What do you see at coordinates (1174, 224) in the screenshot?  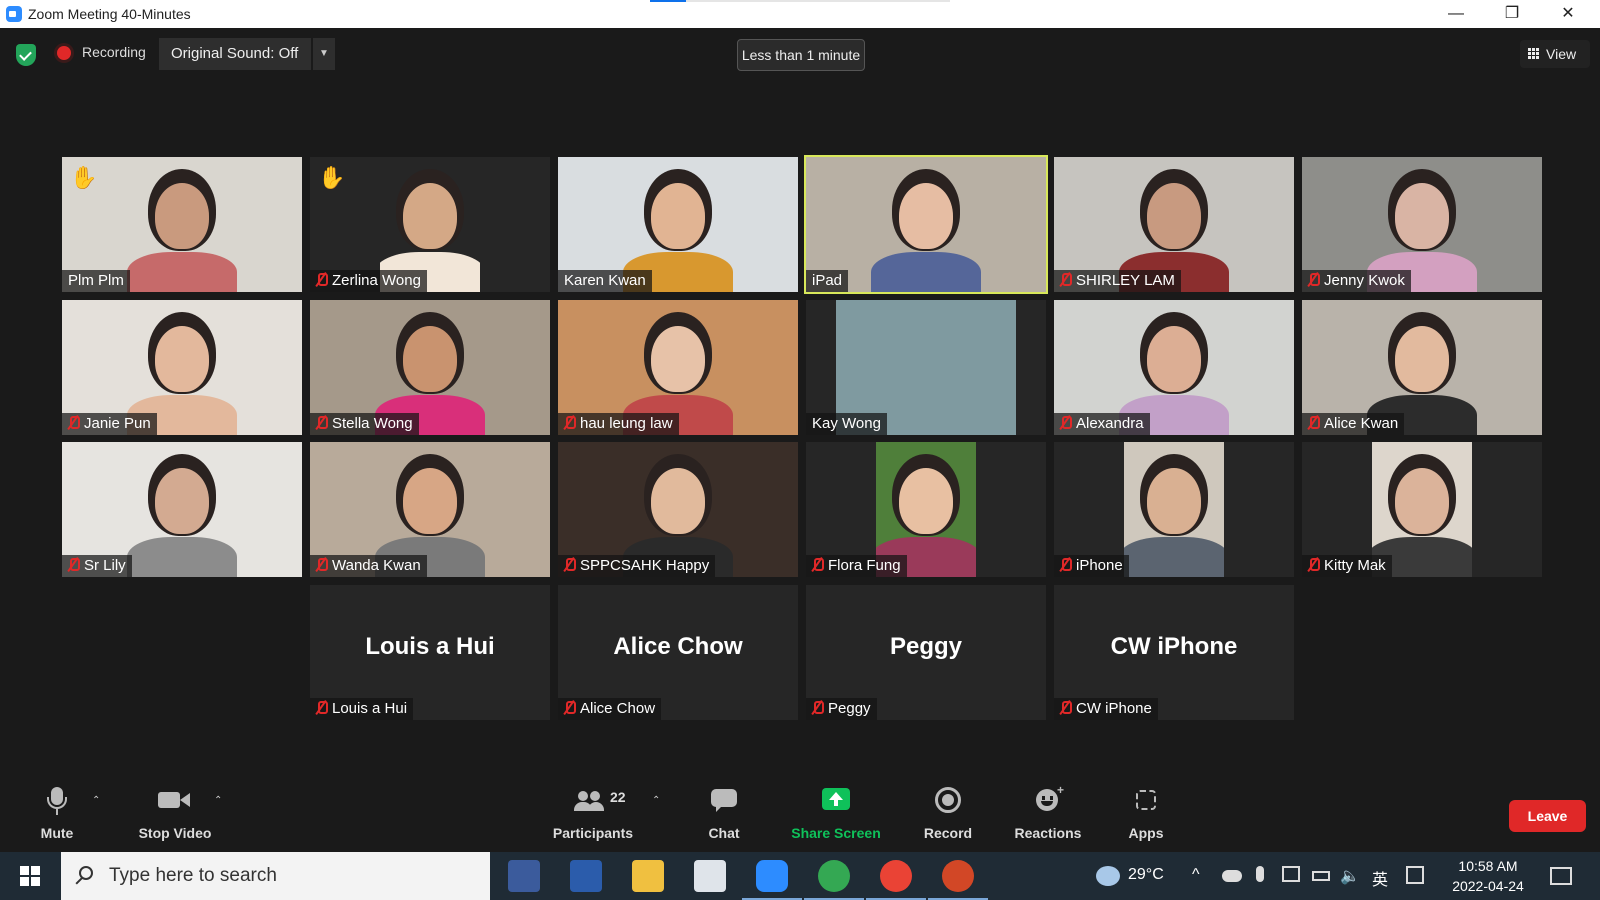 I see `participant-tile: SHIRLEY LAM` at bounding box center [1174, 224].